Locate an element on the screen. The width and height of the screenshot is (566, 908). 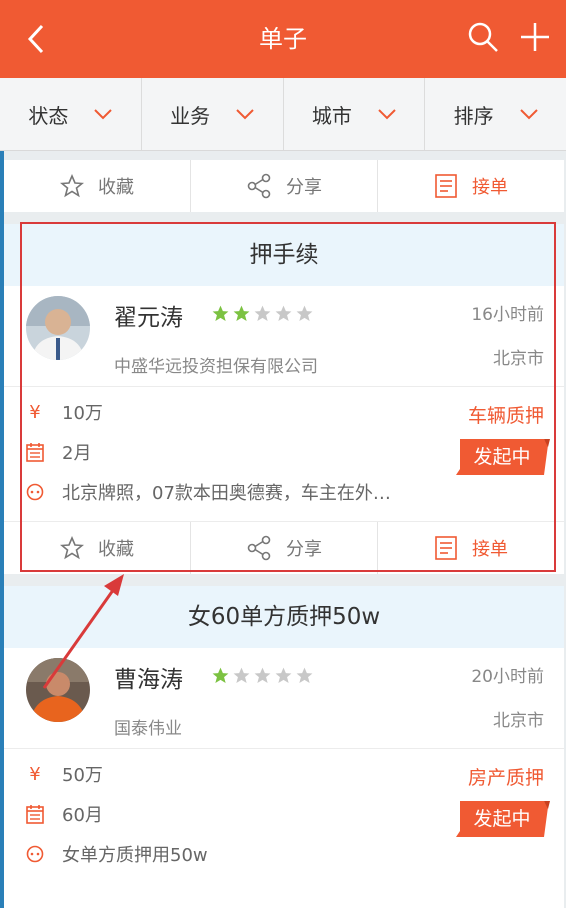
annotation-arrow-icon is located at coordinates (83, 631).